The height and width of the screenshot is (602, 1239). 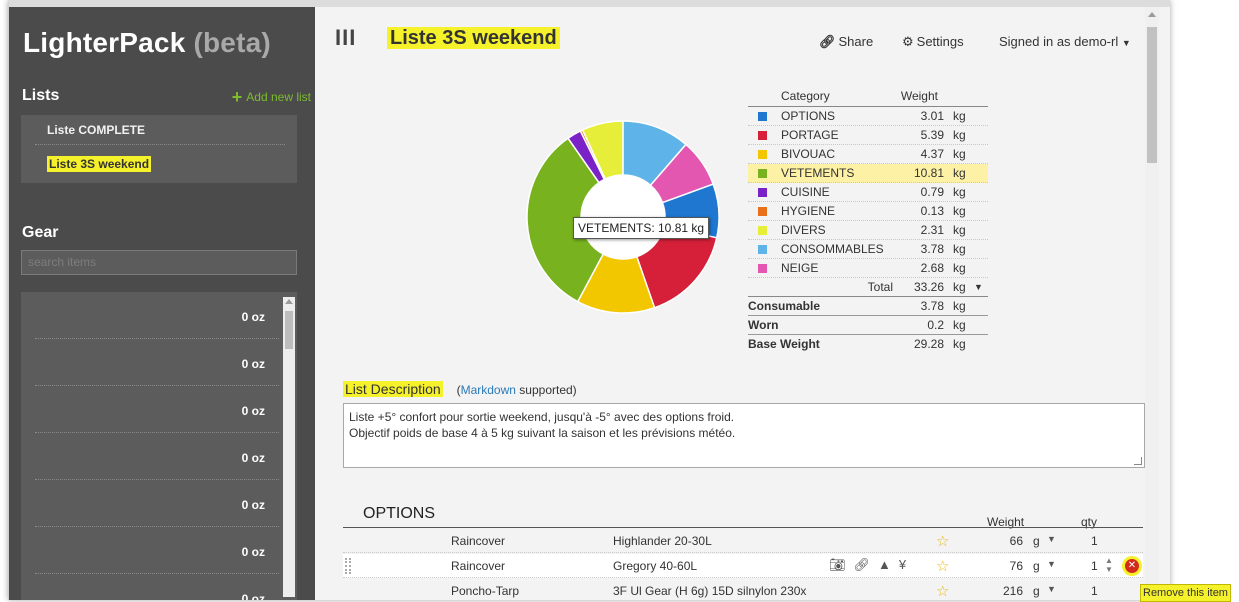 What do you see at coordinates (99, 164) in the screenshot?
I see `list-item-label: Liste 3S weekend` at bounding box center [99, 164].